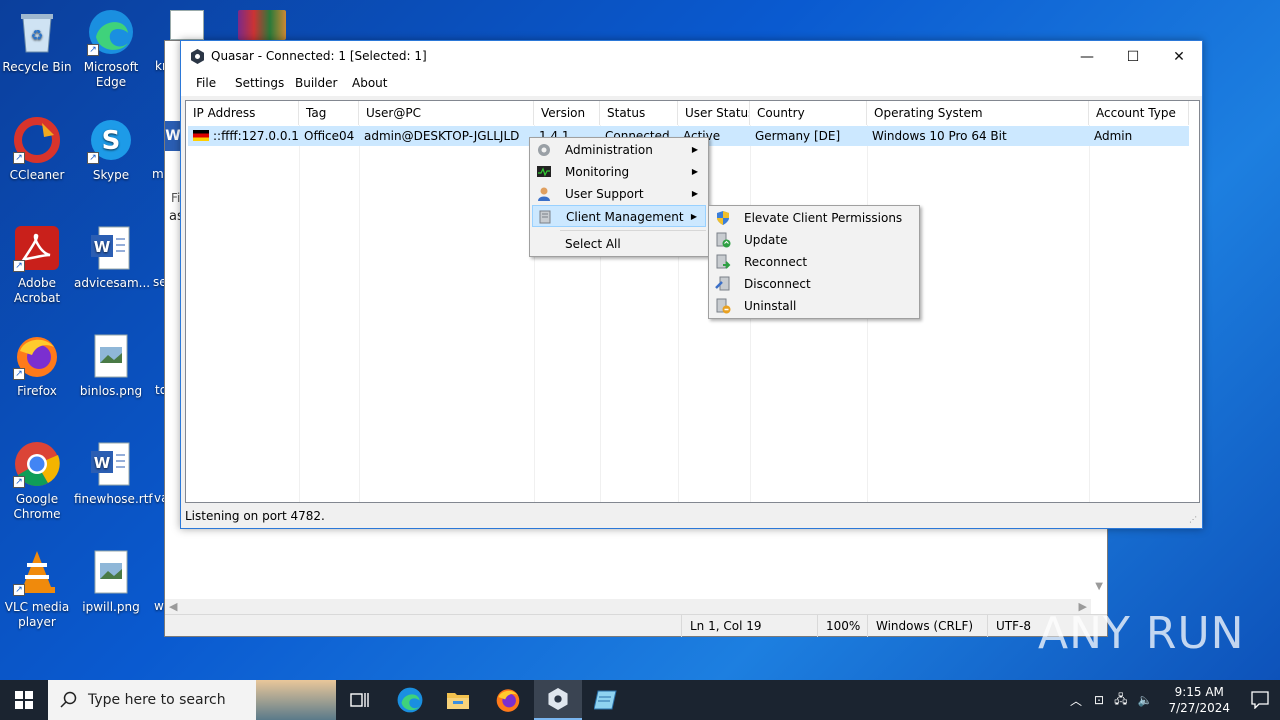  What do you see at coordinates (262, 25) in the screenshot?
I see `desktop-icon-partial-winrar` at bounding box center [262, 25].